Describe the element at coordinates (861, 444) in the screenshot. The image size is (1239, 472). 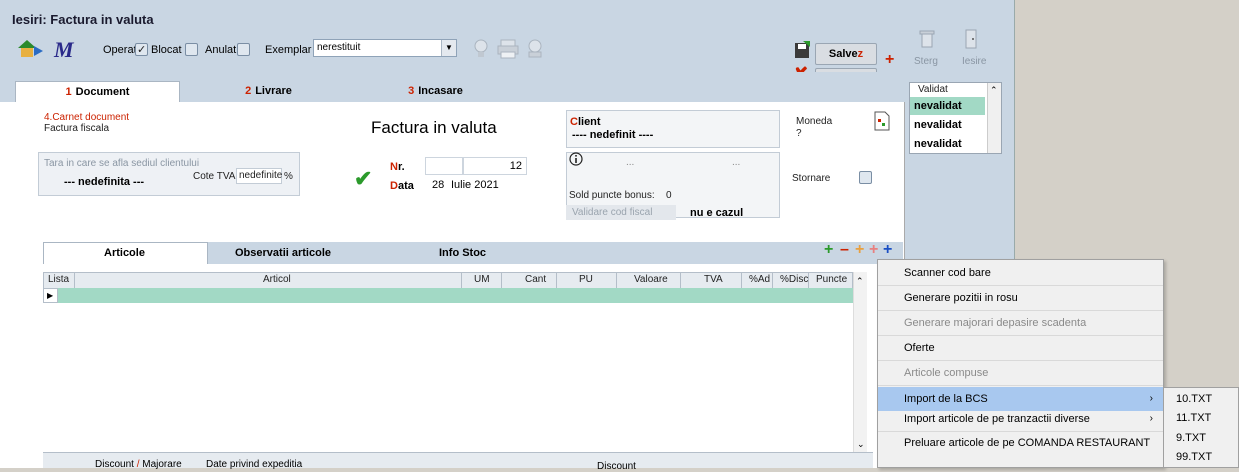
I see `scroll-down-icon: ⌄` at that location.